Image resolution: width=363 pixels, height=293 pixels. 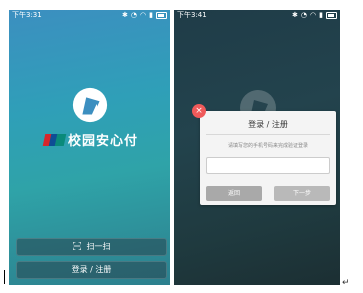 What do you see at coordinates (268, 124) in the screenshot?
I see `dialog-title: 登录 / 注册` at bounding box center [268, 124].